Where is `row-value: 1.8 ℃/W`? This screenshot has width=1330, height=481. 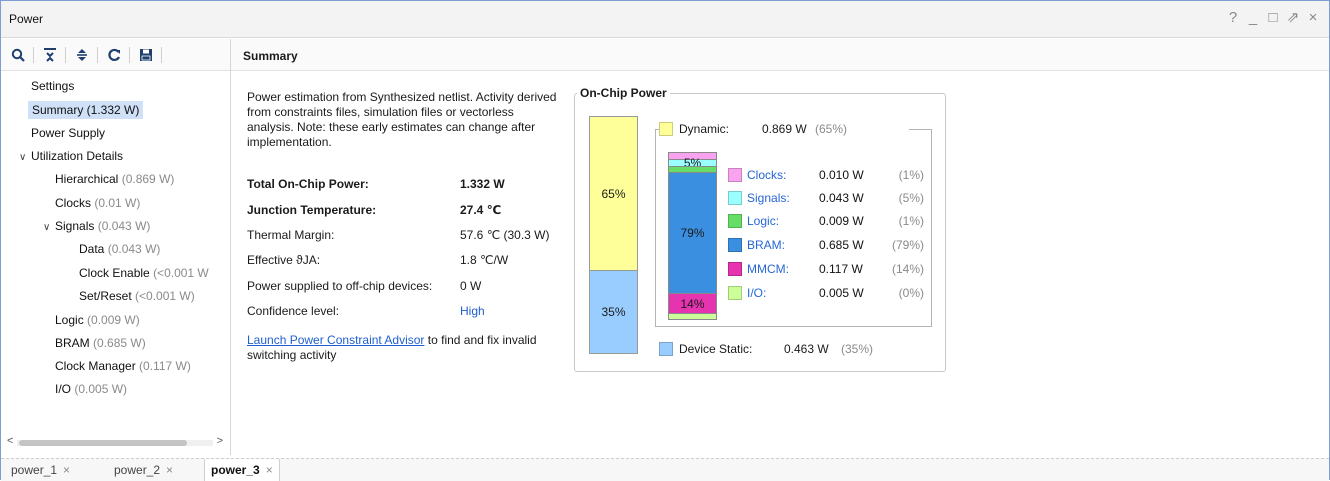
row-value: 1.8 ℃/W is located at coordinates (484, 260).